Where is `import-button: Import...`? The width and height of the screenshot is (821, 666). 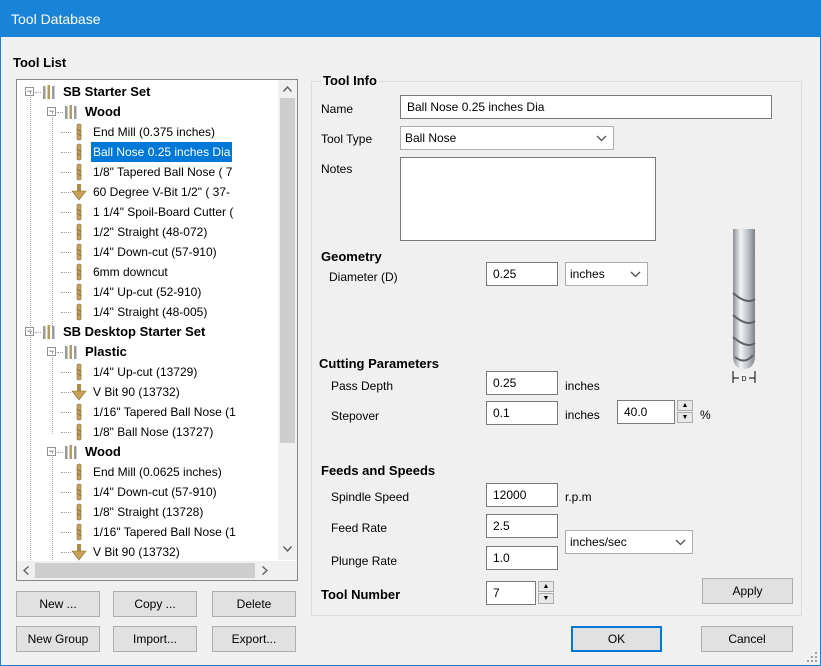 import-button: Import... is located at coordinates (155, 639).